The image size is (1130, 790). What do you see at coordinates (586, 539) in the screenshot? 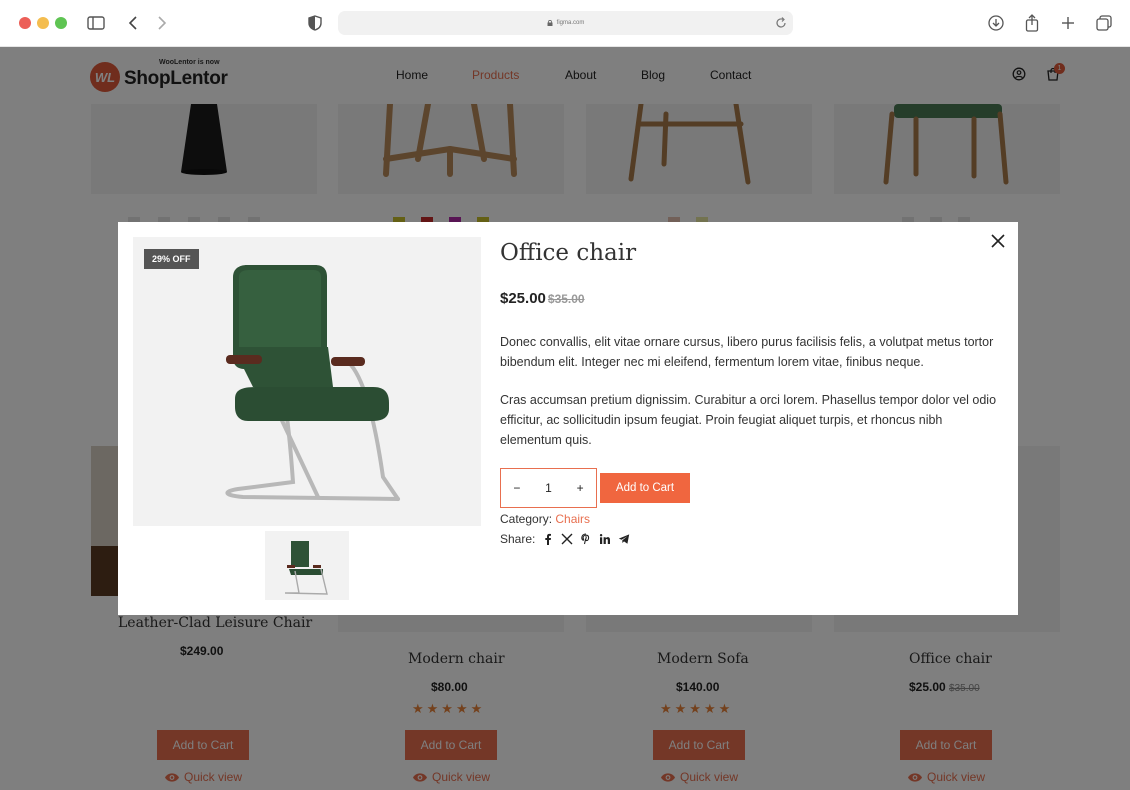
I see `pinterest-icon` at bounding box center [586, 539].